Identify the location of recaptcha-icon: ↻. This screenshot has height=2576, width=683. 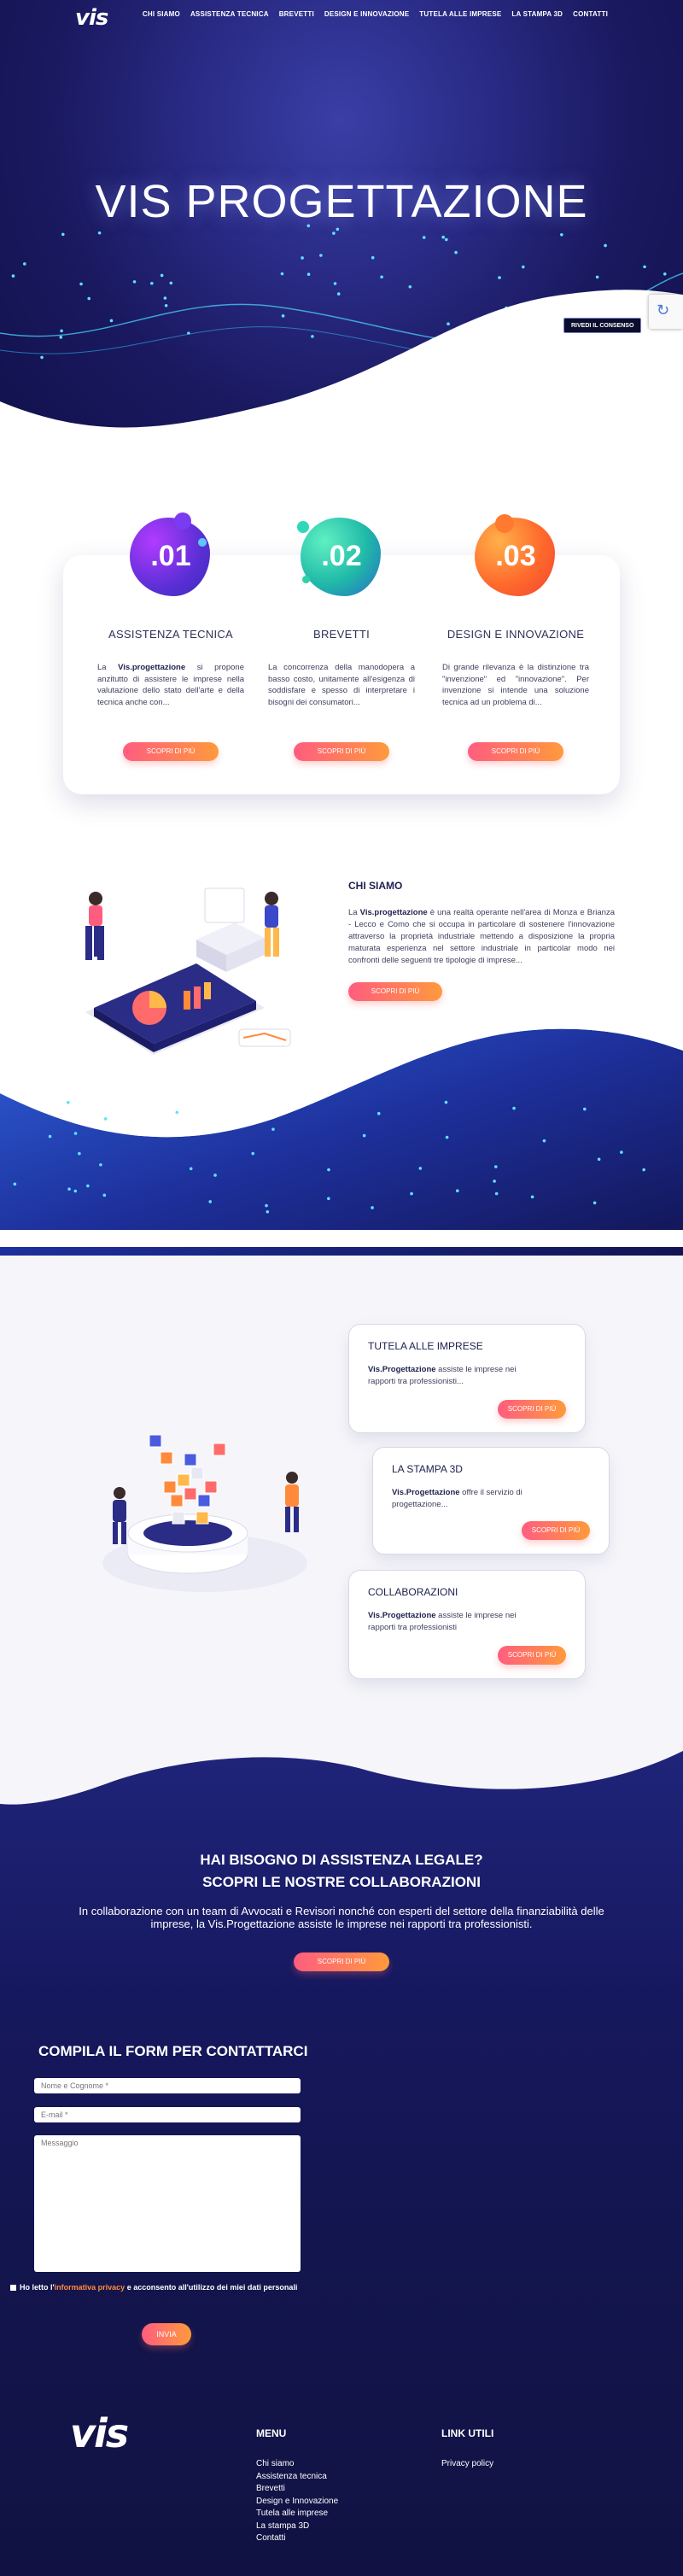
(663, 310).